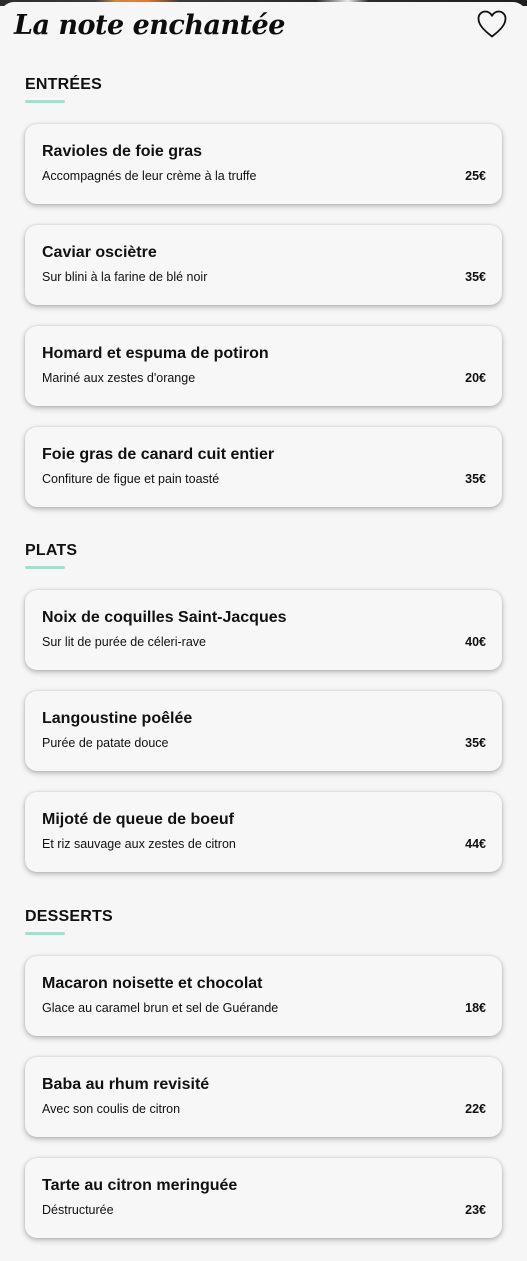  I want to click on heart-outline-icon, so click(492, 24).